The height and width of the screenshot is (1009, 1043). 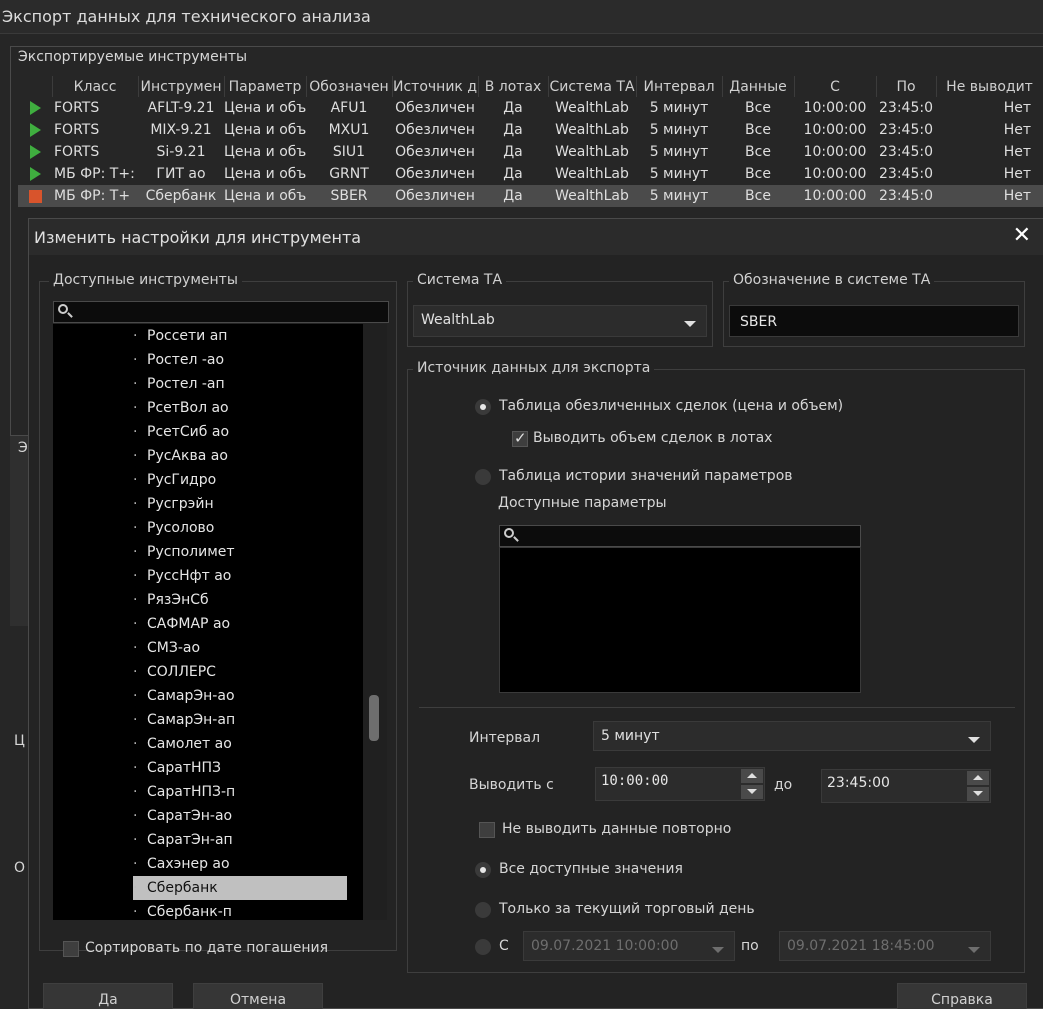 I want to click on list-item: Ростел -ао, so click(x=208, y=360).